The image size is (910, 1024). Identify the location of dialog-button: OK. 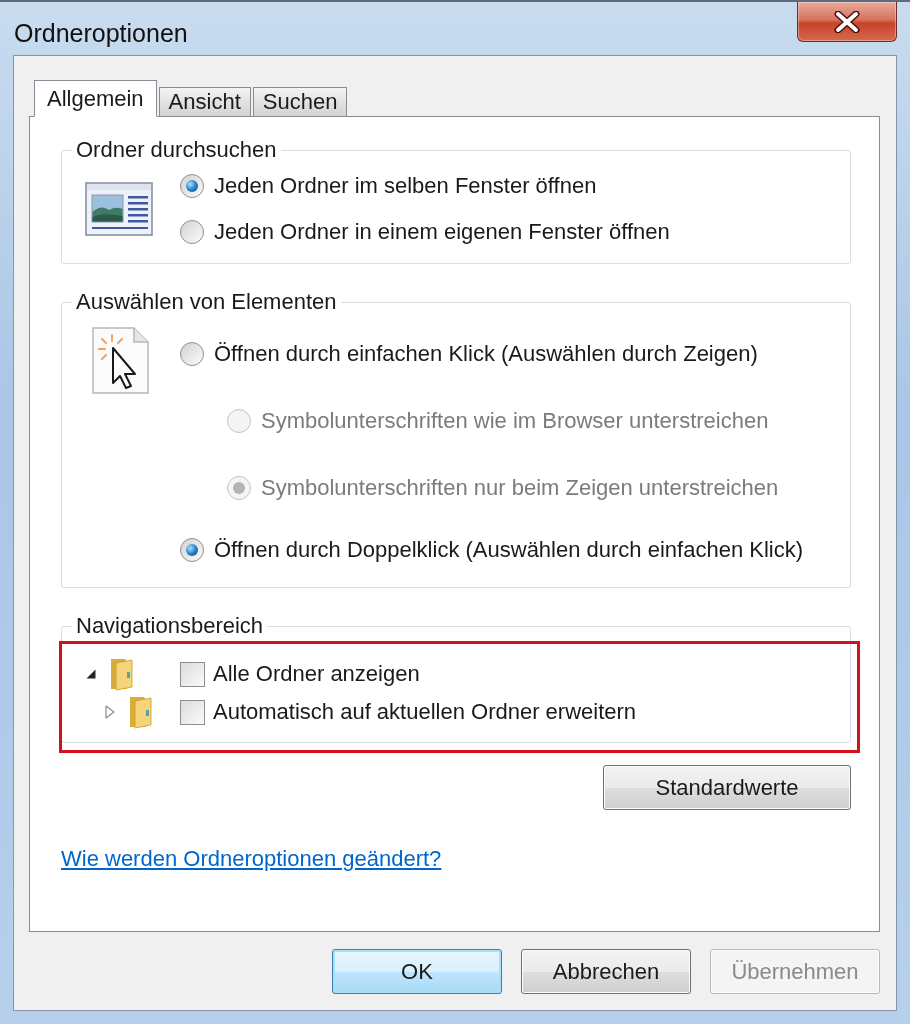
(417, 971).